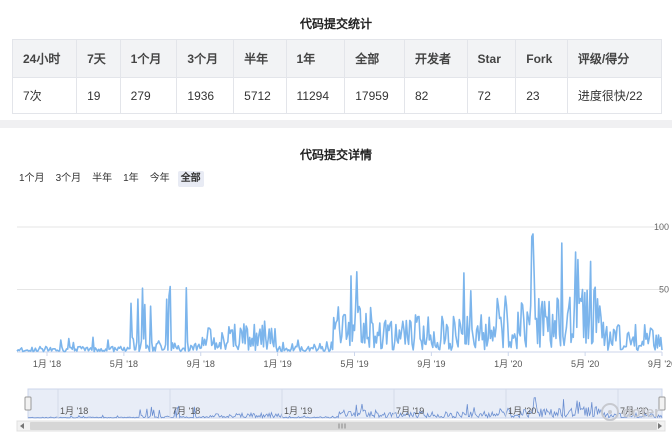 The image size is (672, 435). What do you see at coordinates (491, 58) in the screenshot?
I see `stats-header-cell: Star` at bounding box center [491, 58].